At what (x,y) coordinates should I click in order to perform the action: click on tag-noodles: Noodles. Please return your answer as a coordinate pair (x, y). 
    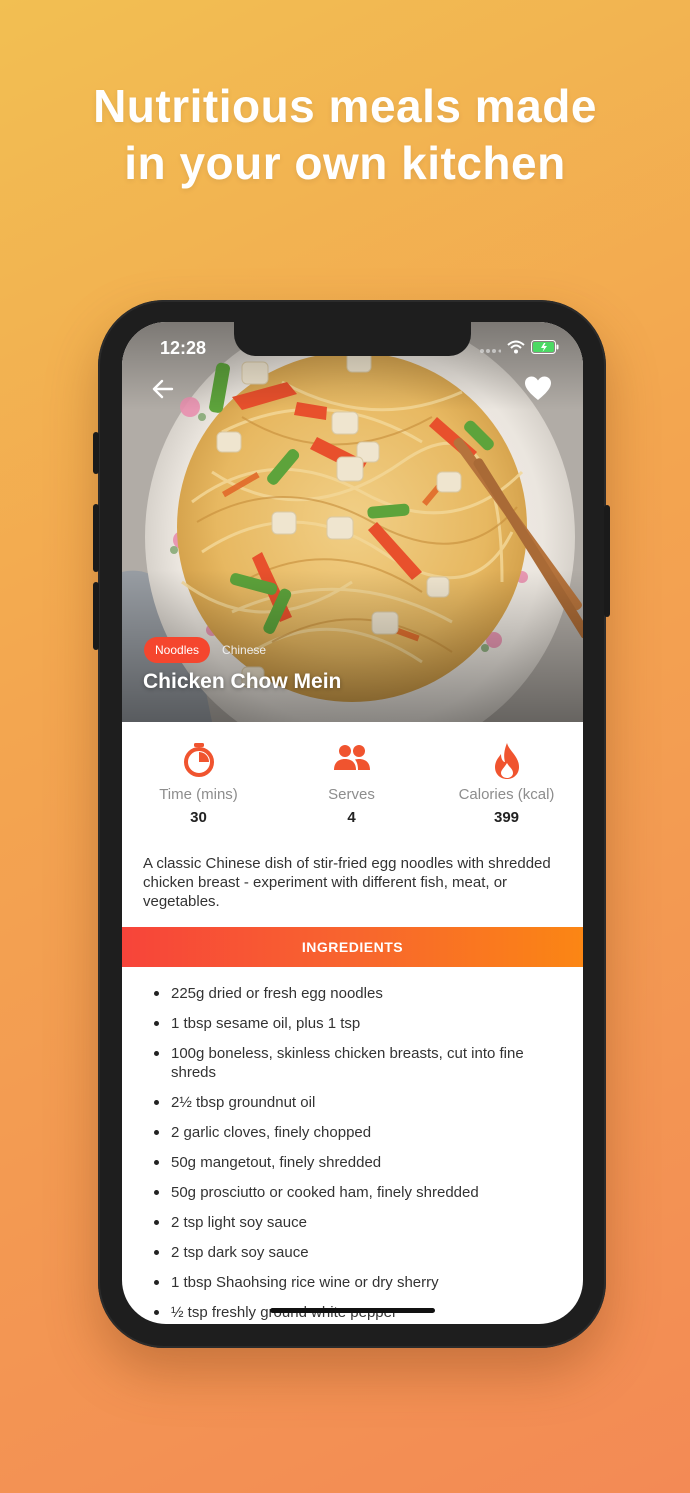
    Looking at the image, I should click on (177, 650).